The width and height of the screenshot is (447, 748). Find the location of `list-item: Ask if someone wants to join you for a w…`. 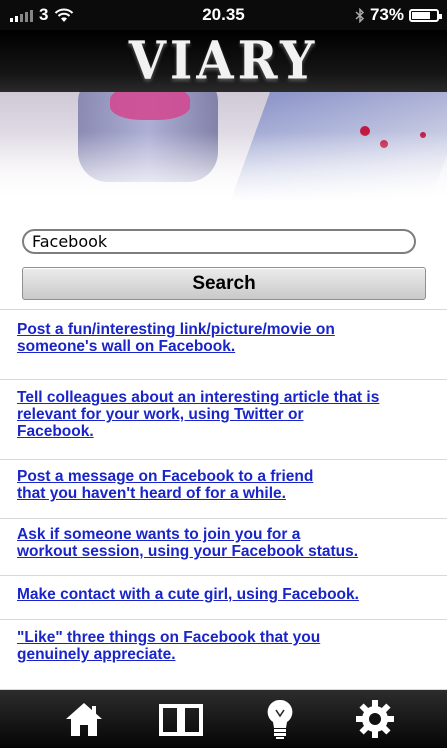

list-item: Ask if someone wants to join you for a w… is located at coordinates (223, 546).